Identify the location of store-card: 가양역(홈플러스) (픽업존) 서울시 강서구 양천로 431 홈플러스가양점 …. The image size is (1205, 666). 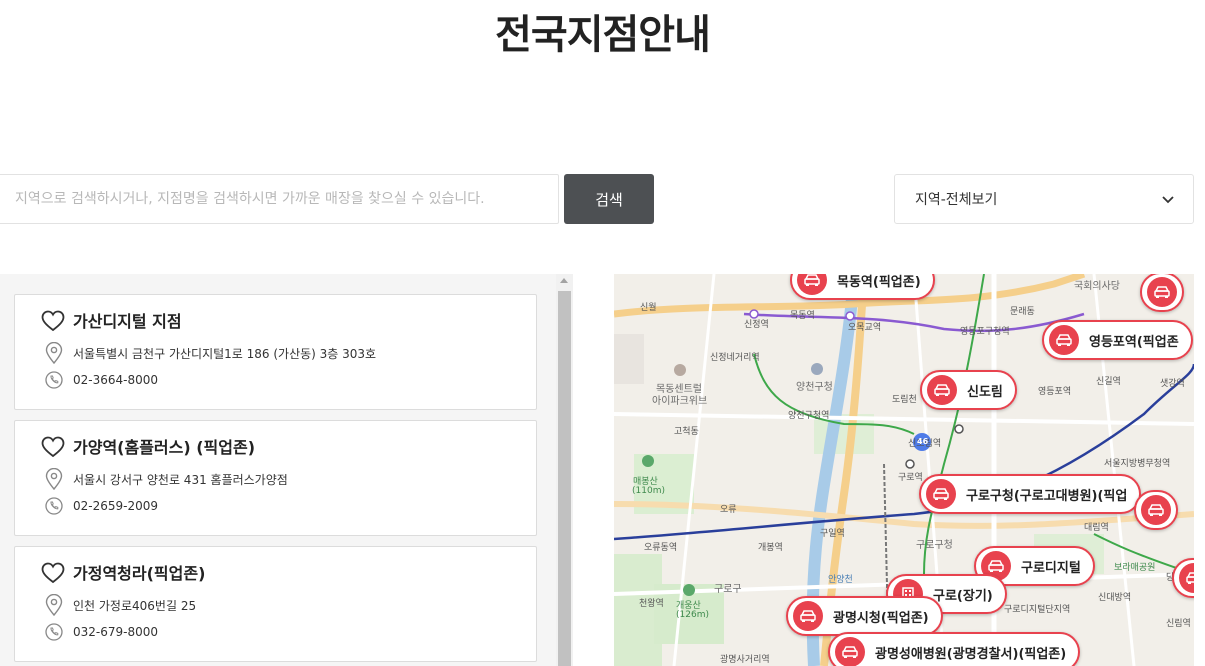
(275, 478).